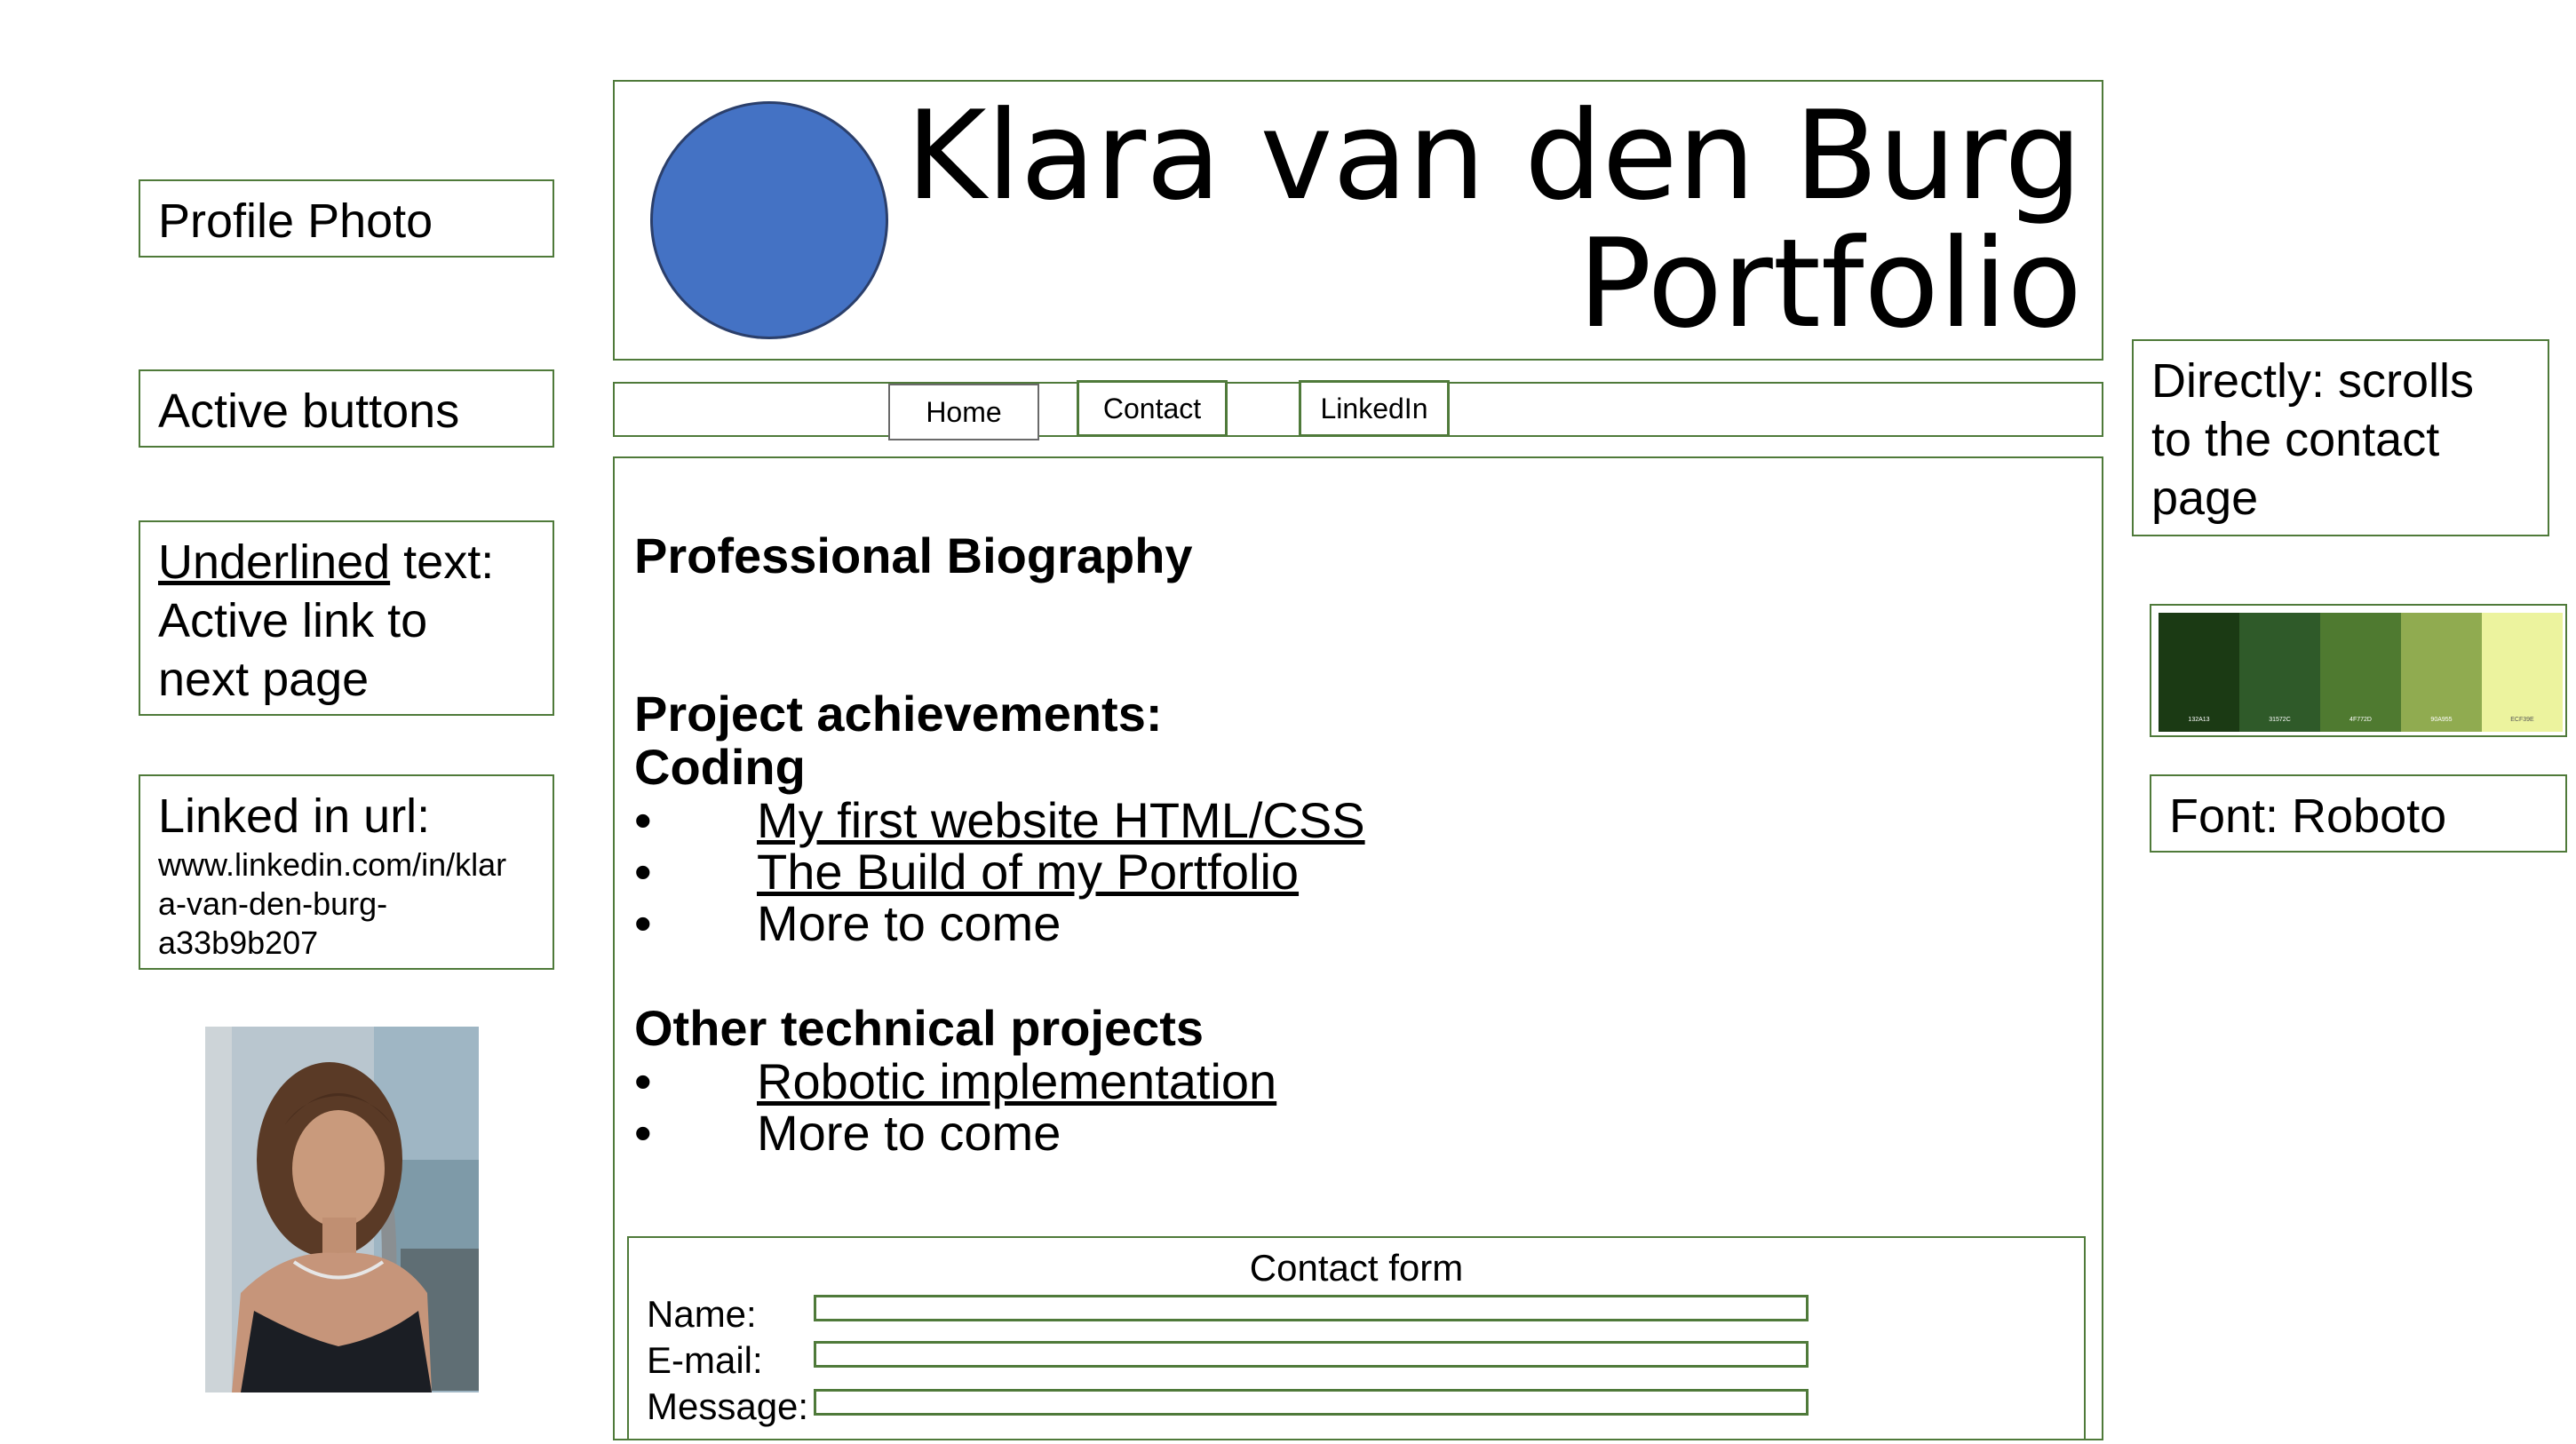  I want to click on list-item: • My first website HTML/CSS, so click(999, 820).